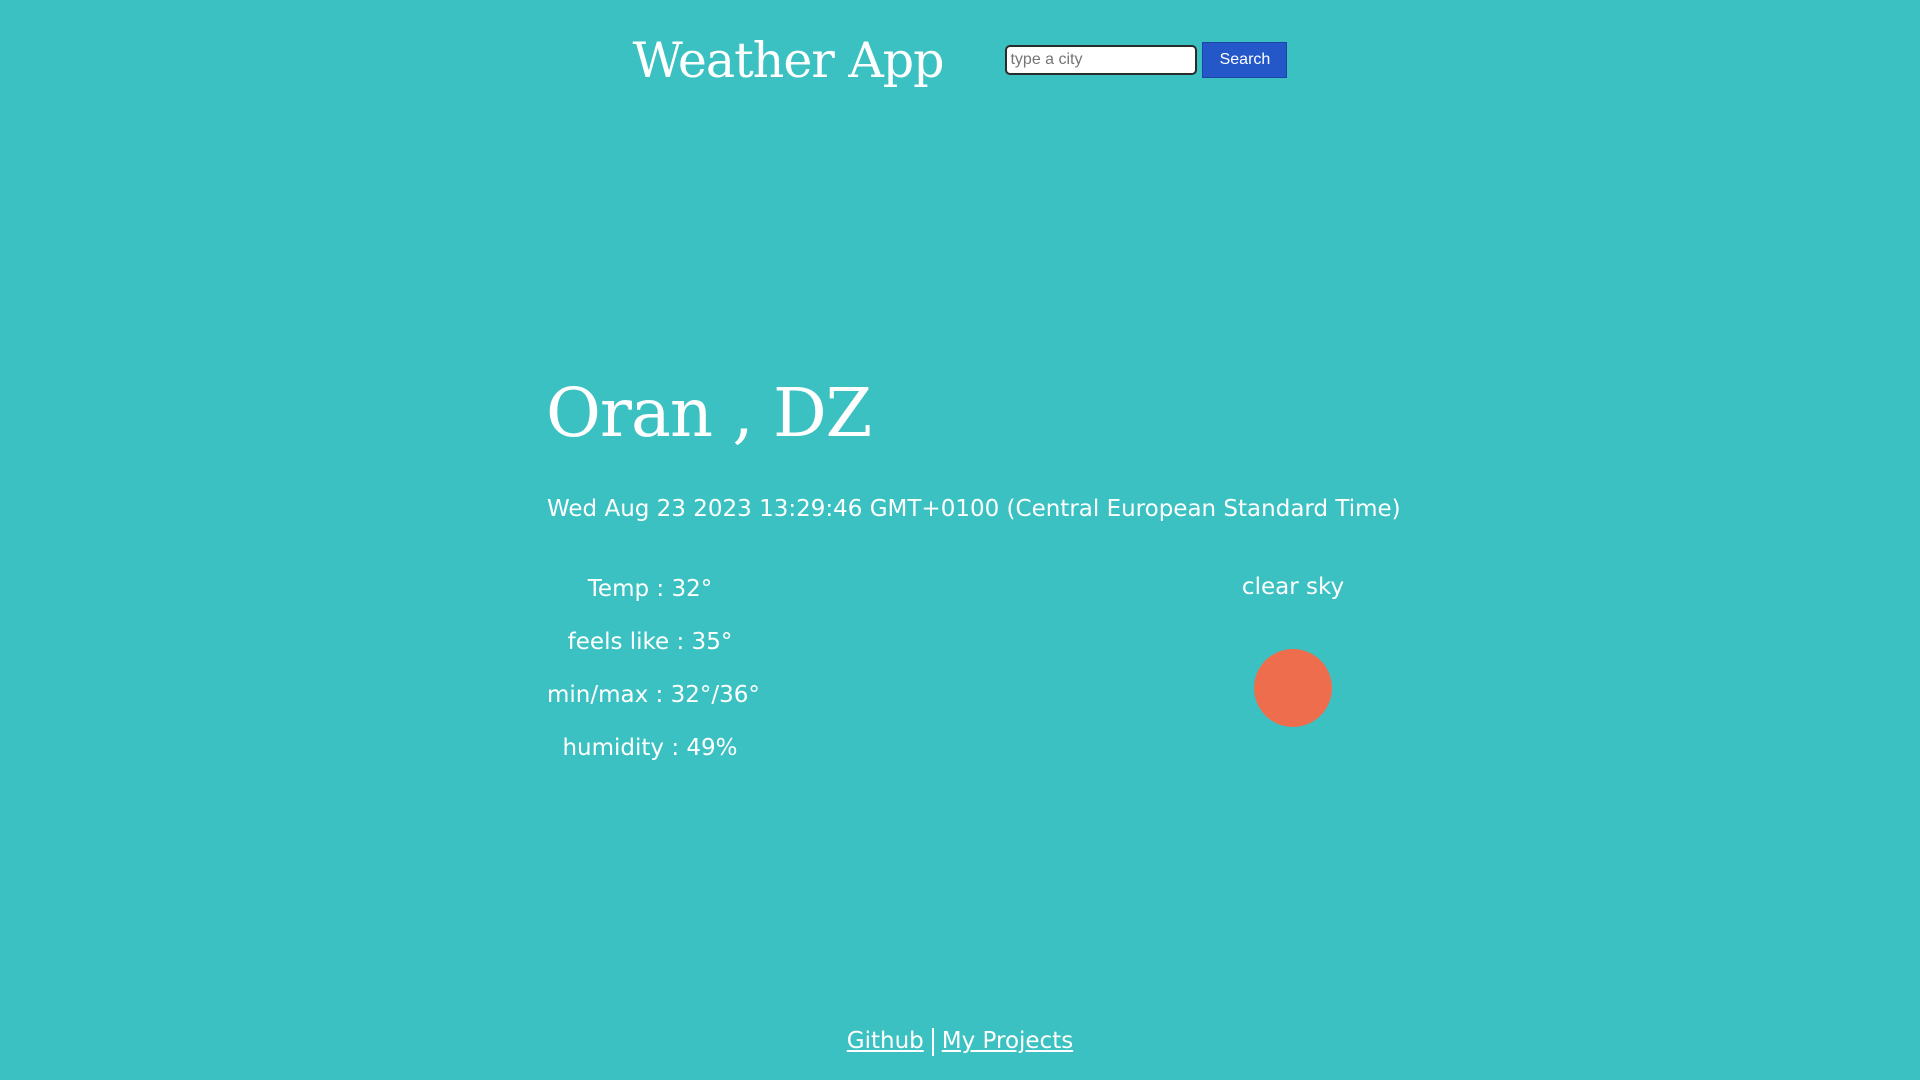 This screenshot has width=1920, height=1080. Describe the element at coordinates (1101, 60) in the screenshot. I see `city-search-input` at that location.